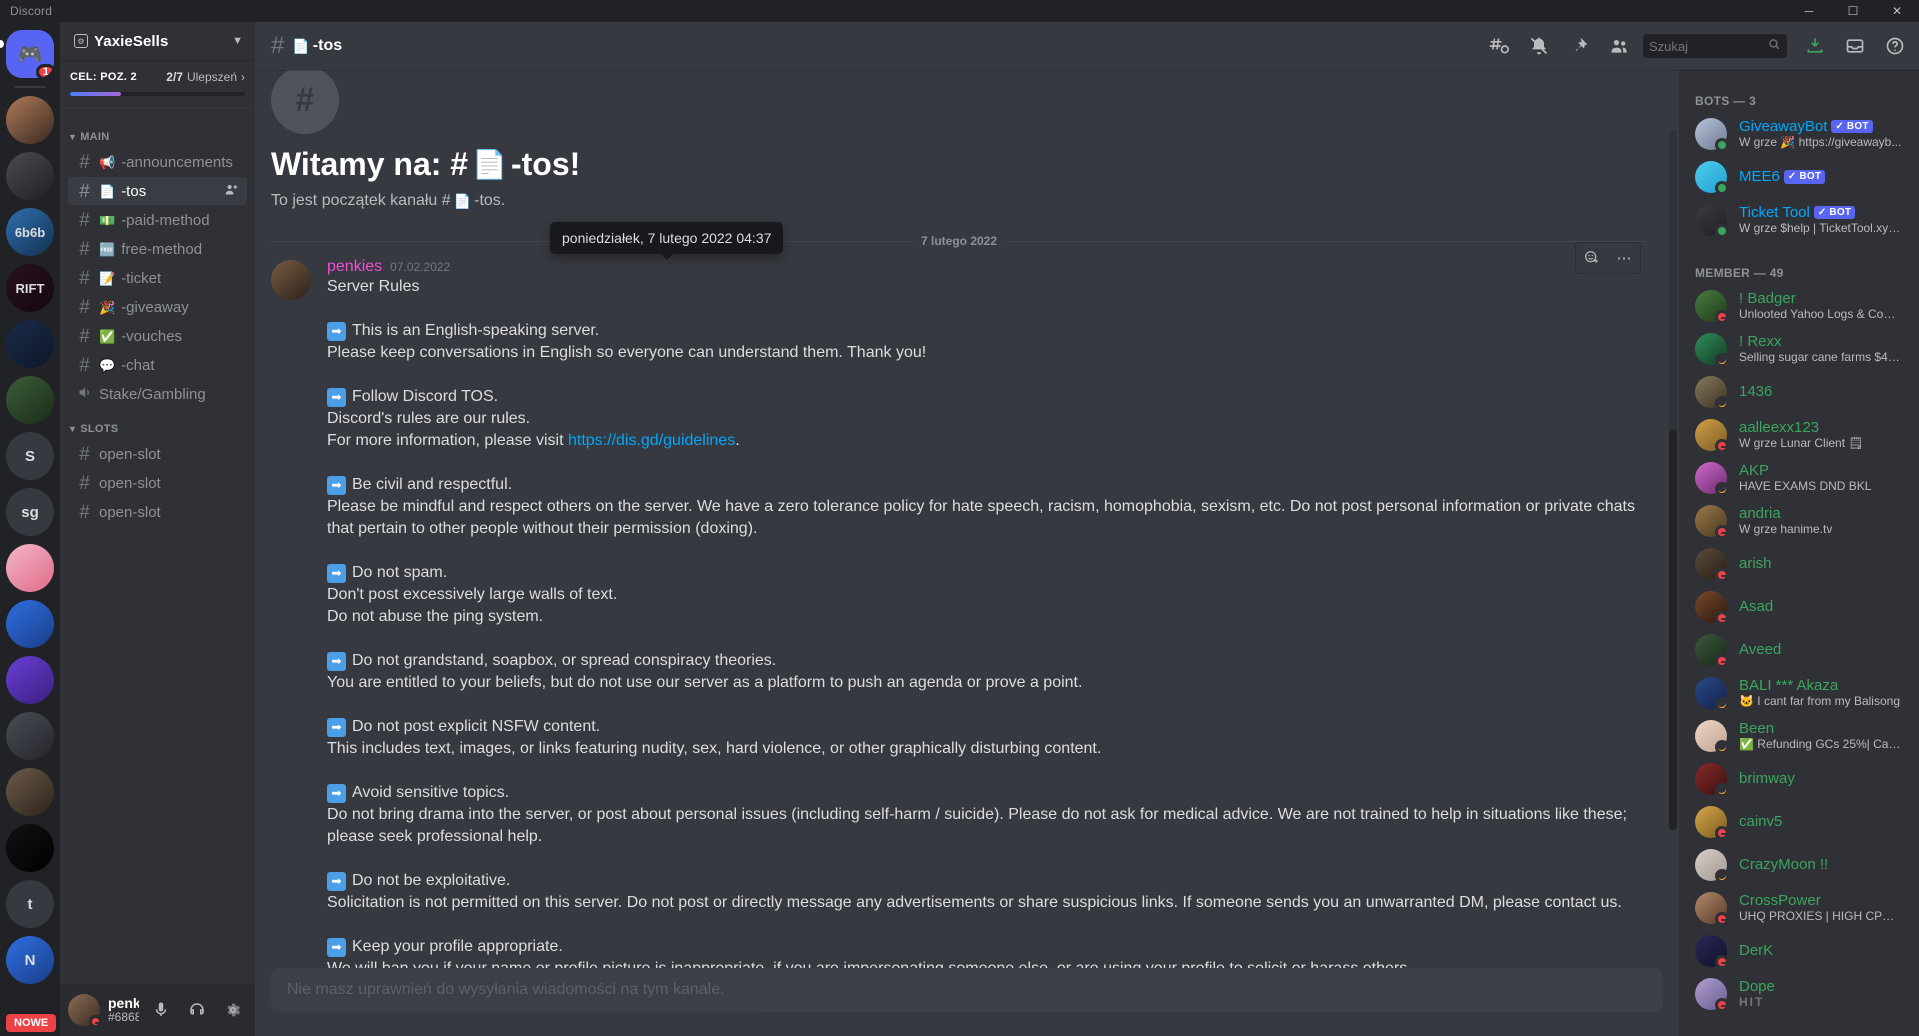  What do you see at coordinates (157, 424) in the screenshot?
I see `category-slots: ▼ SLOTS` at bounding box center [157, 424].